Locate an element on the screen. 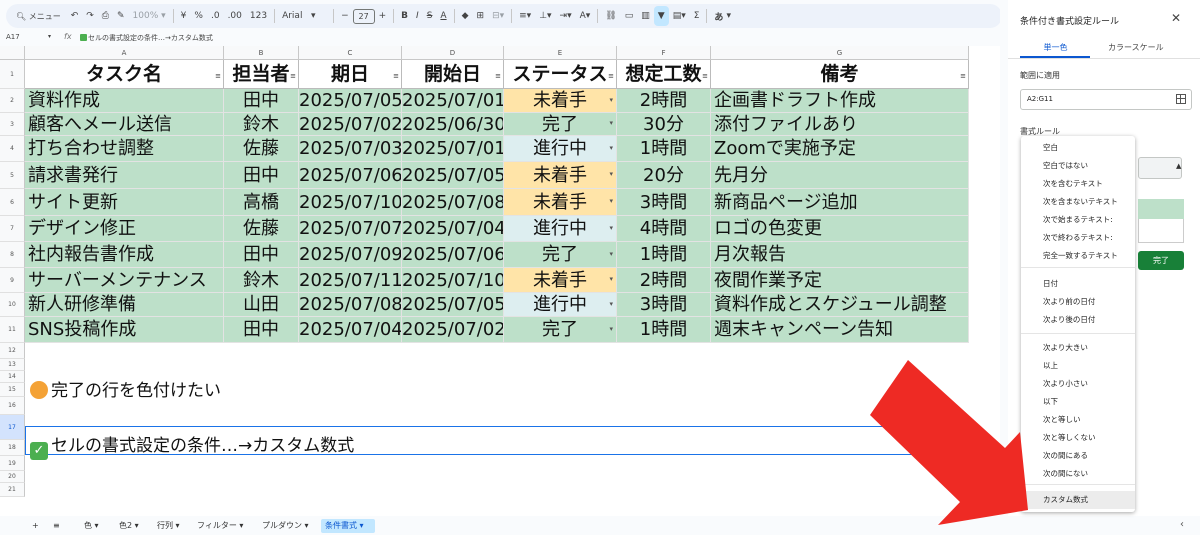  row-header-16: 16 is located at coordinates (12, 406).